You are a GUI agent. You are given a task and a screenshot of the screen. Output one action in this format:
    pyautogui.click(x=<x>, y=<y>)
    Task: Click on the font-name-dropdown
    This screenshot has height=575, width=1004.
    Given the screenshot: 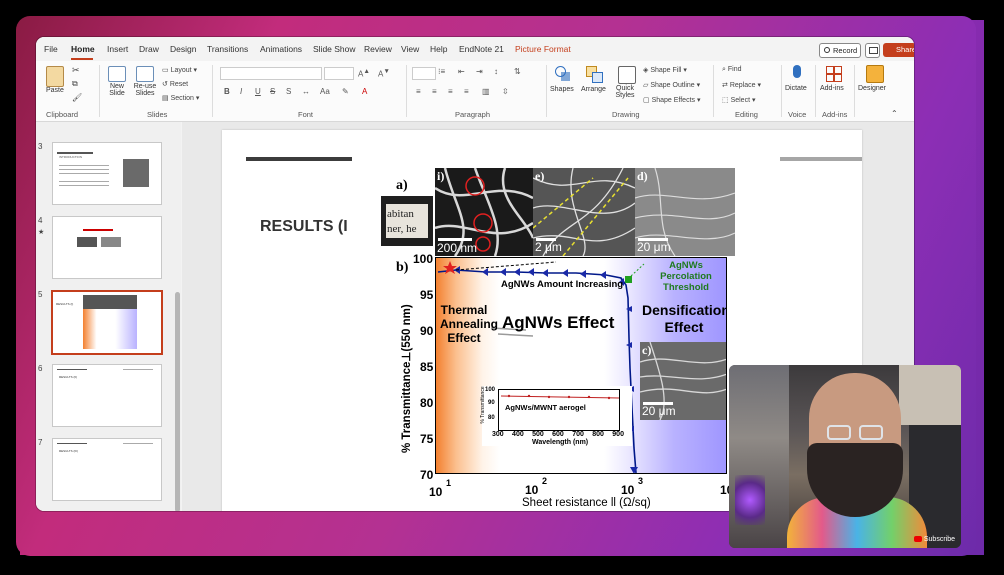 What is the action you would take?
    pyautogui.click(x=271, y=73)
    